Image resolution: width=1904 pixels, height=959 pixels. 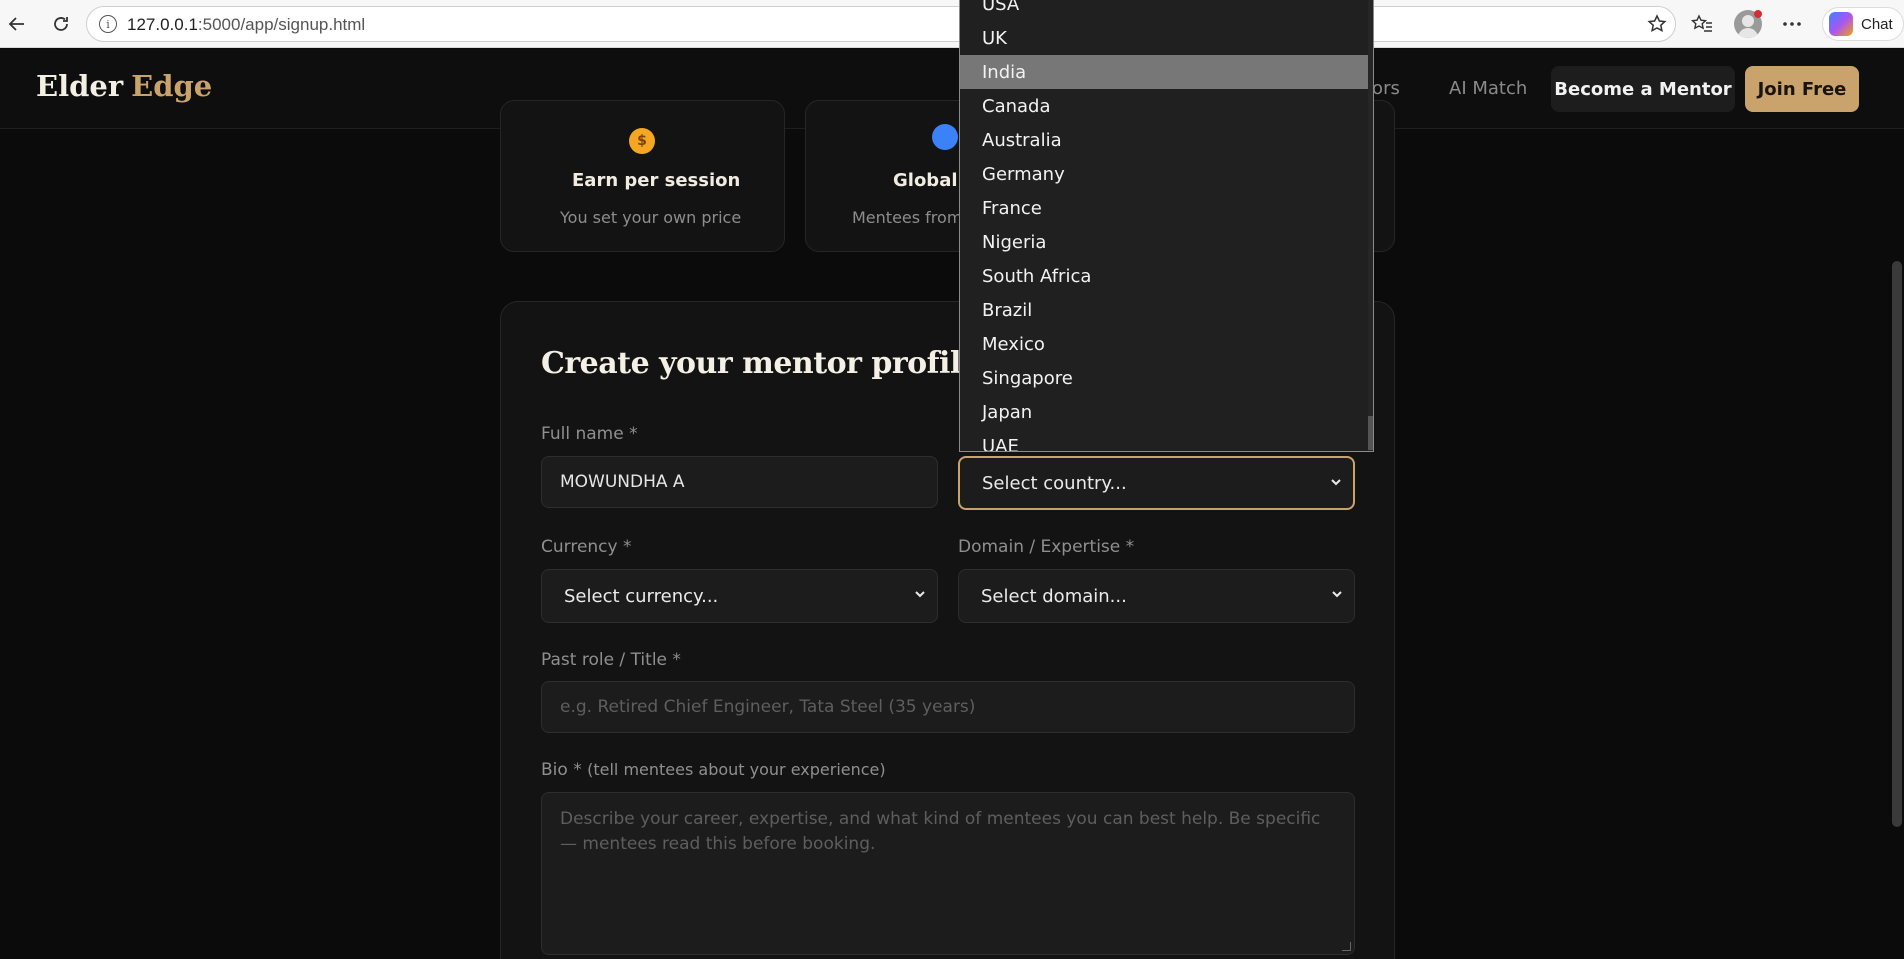 What do you see at coordinates (1164, 310) in the screenshot?
I see `country-option: Brazil` at bounding box center [1164, 310].